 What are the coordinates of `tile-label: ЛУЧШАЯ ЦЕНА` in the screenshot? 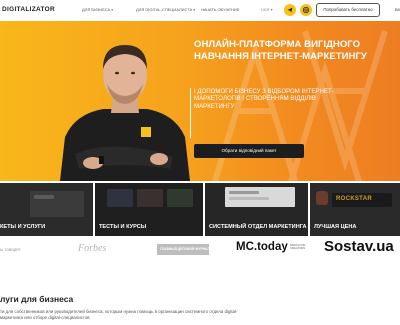 It's located at (335, 227).